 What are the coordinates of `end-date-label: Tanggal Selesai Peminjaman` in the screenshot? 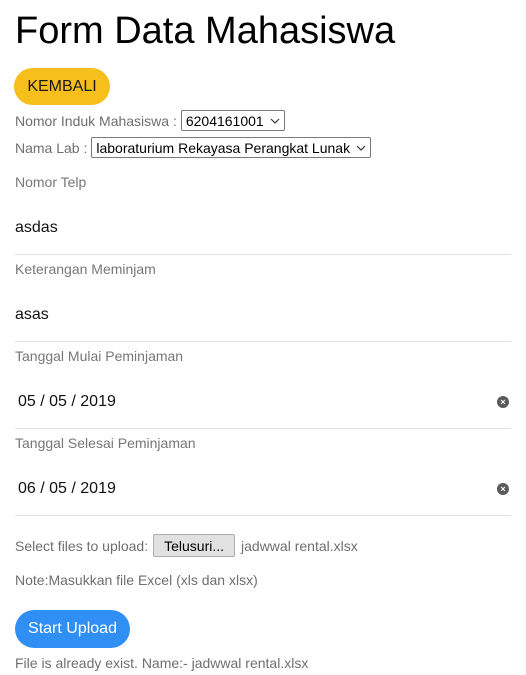 It's located at (105, 443).